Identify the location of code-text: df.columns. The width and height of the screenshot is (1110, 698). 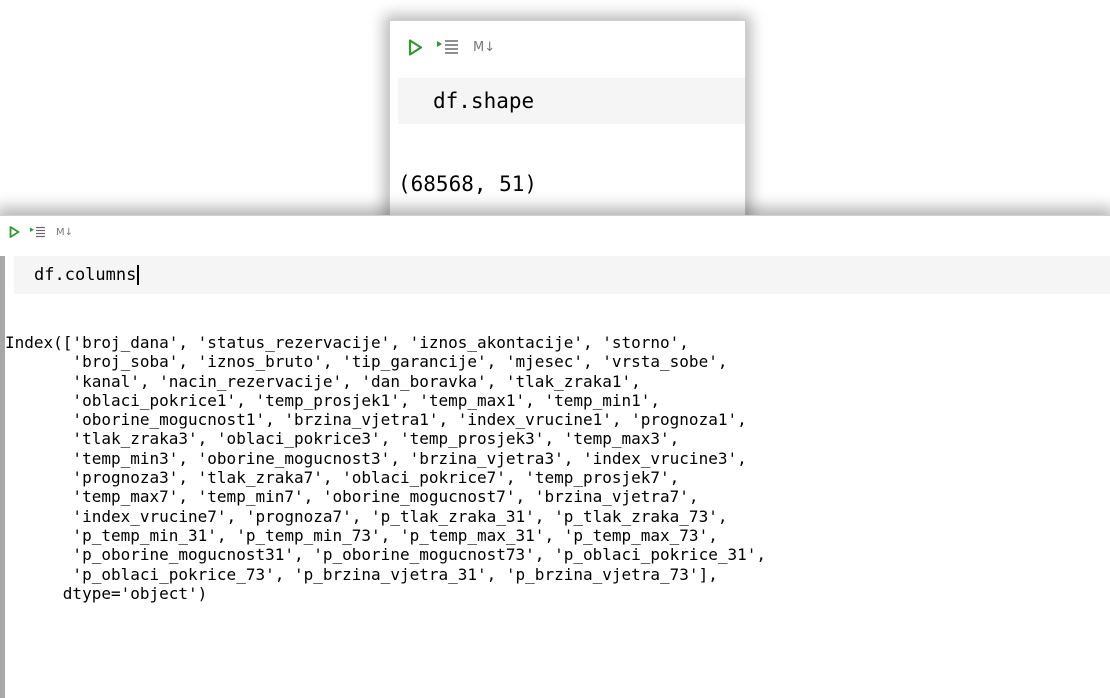
(85, 275).